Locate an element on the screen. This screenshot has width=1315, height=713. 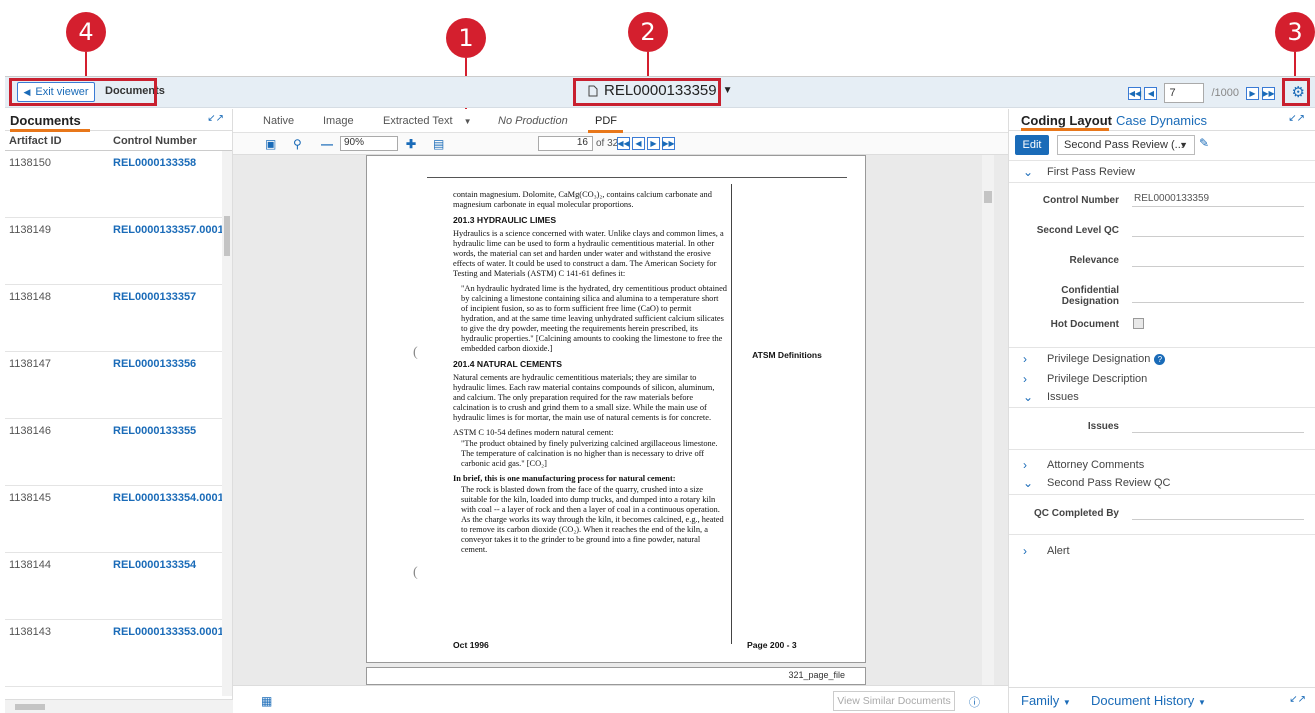
documents-panel-title: Documents is located at coordinates (50, 122).